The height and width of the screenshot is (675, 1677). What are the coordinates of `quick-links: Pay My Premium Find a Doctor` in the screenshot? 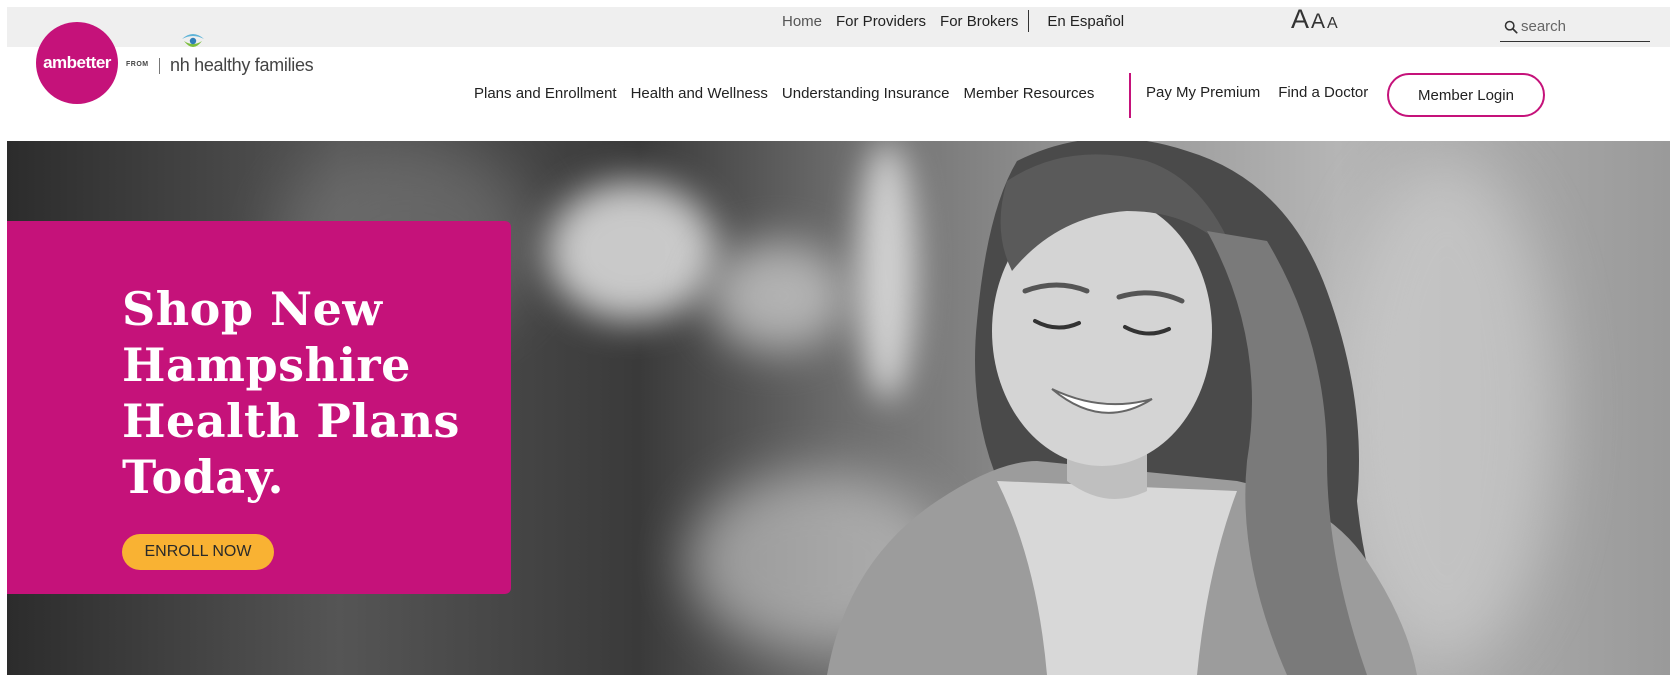 It's located at (1266, 92).